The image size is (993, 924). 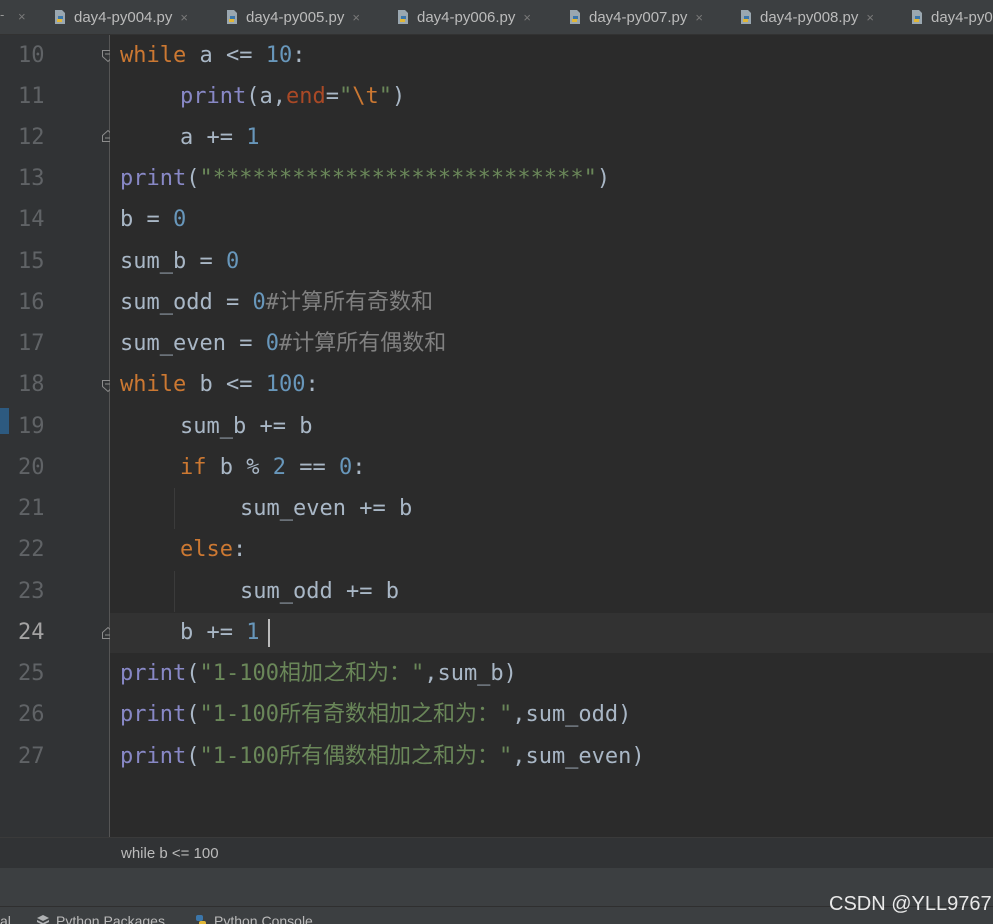 What do you see at coordinates (31, 302) in the screenshot?
I see `line-number: 16` at bounding box center [31, 302].